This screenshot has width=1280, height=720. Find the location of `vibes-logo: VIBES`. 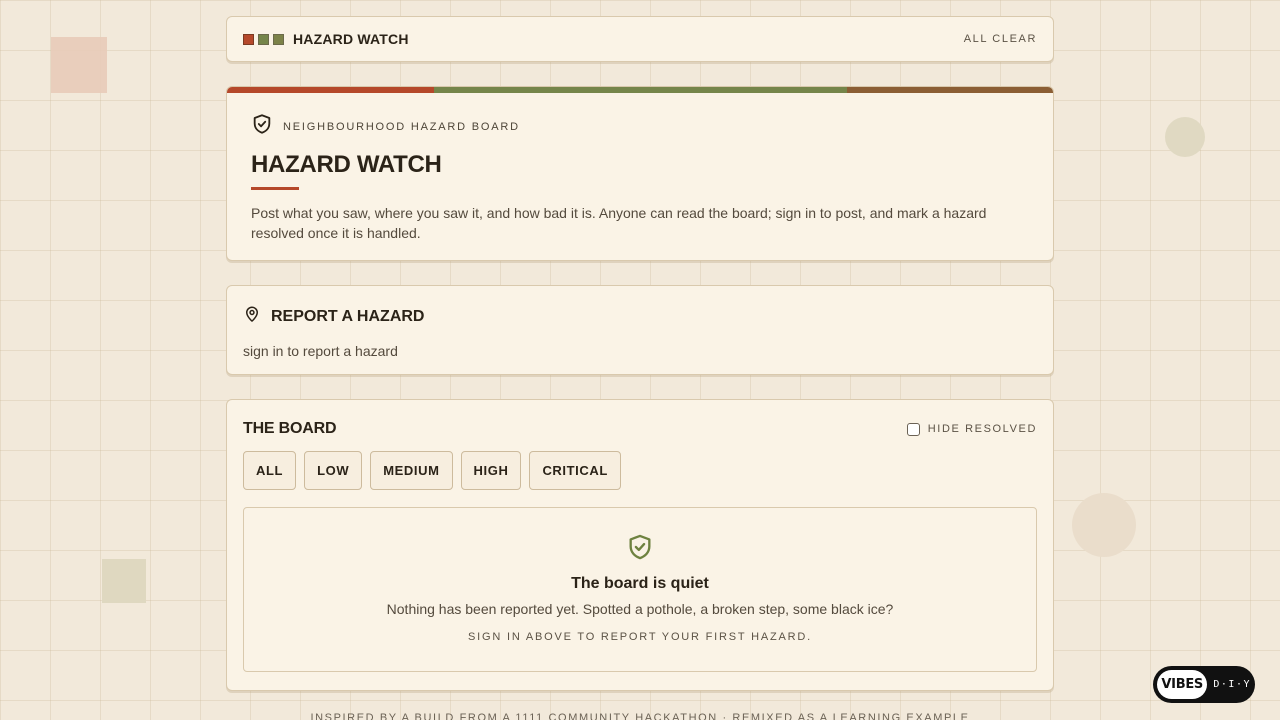

vibes-logo: VIBES is located at coordinates (1182, 684).